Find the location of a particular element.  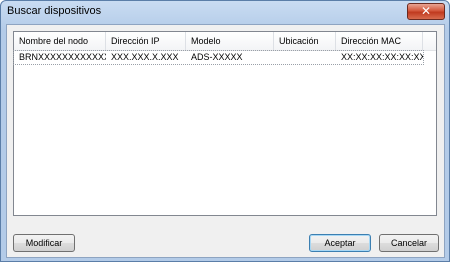

column-node-name: Nombre del nodo is located at coordinates (60, 41).